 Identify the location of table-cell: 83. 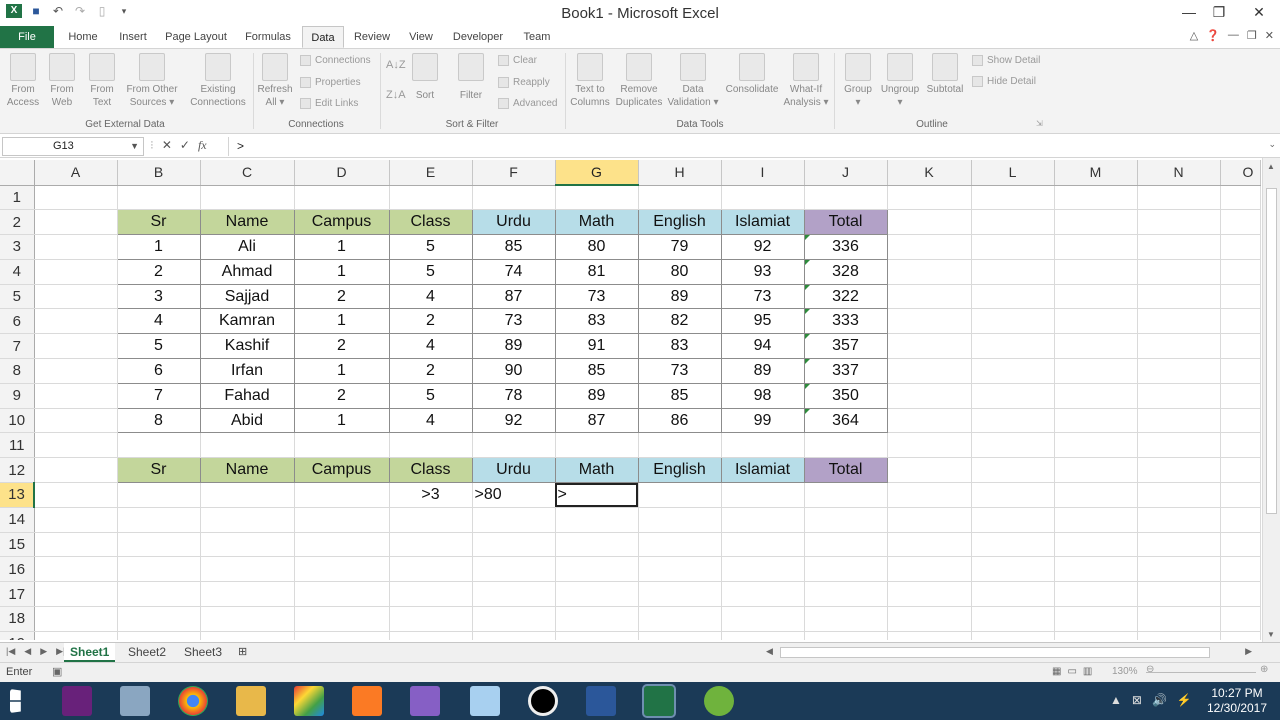
(679, 346).